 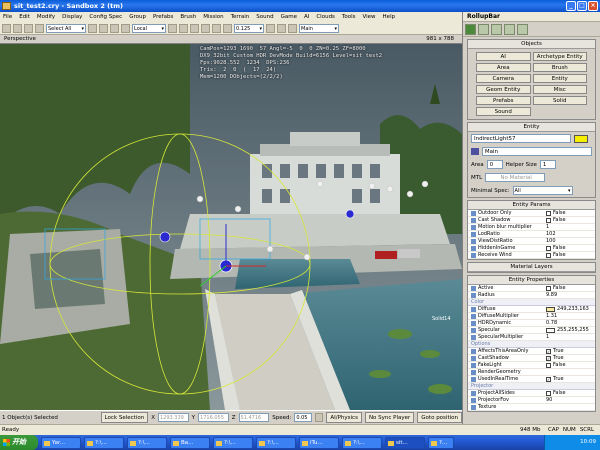 I want to click on goto-position-button: Goto position, so click(x=439, y=417).